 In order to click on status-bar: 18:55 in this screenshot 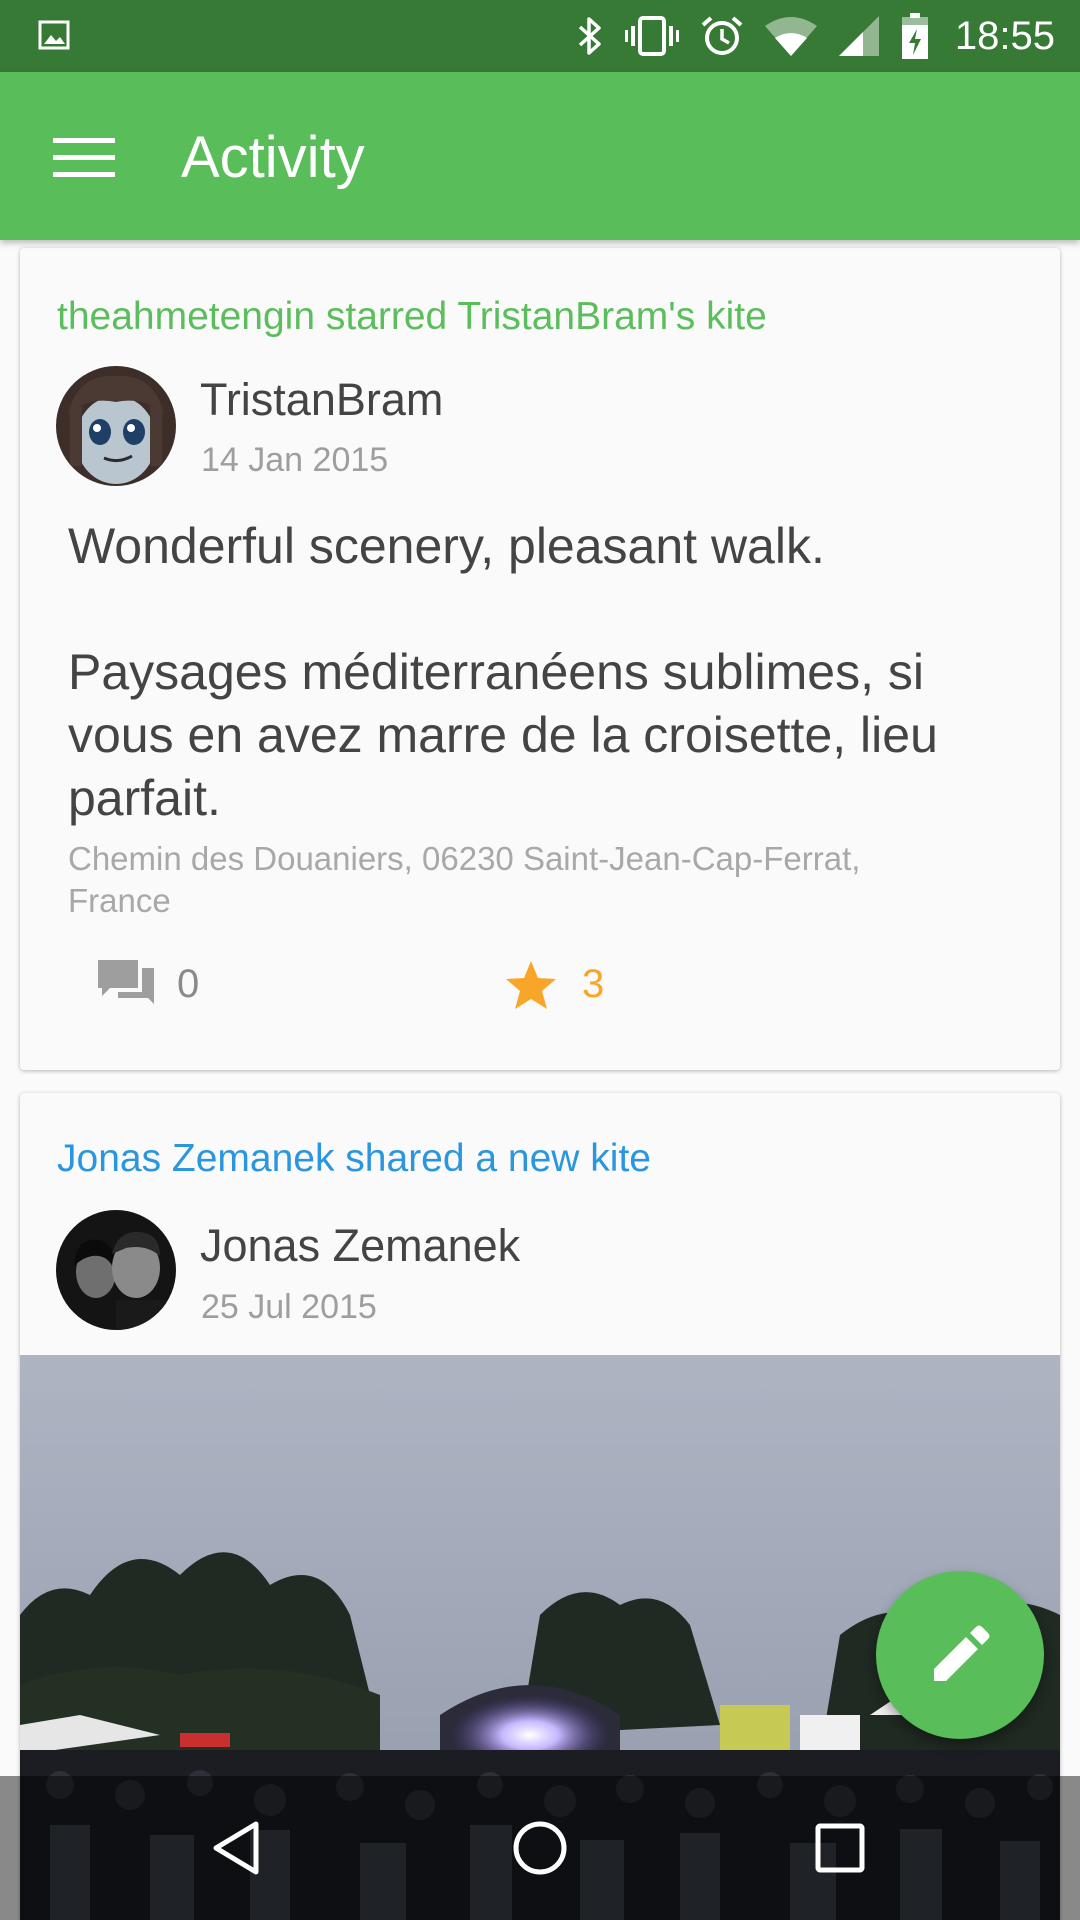, I will do `click(540, 36)`.